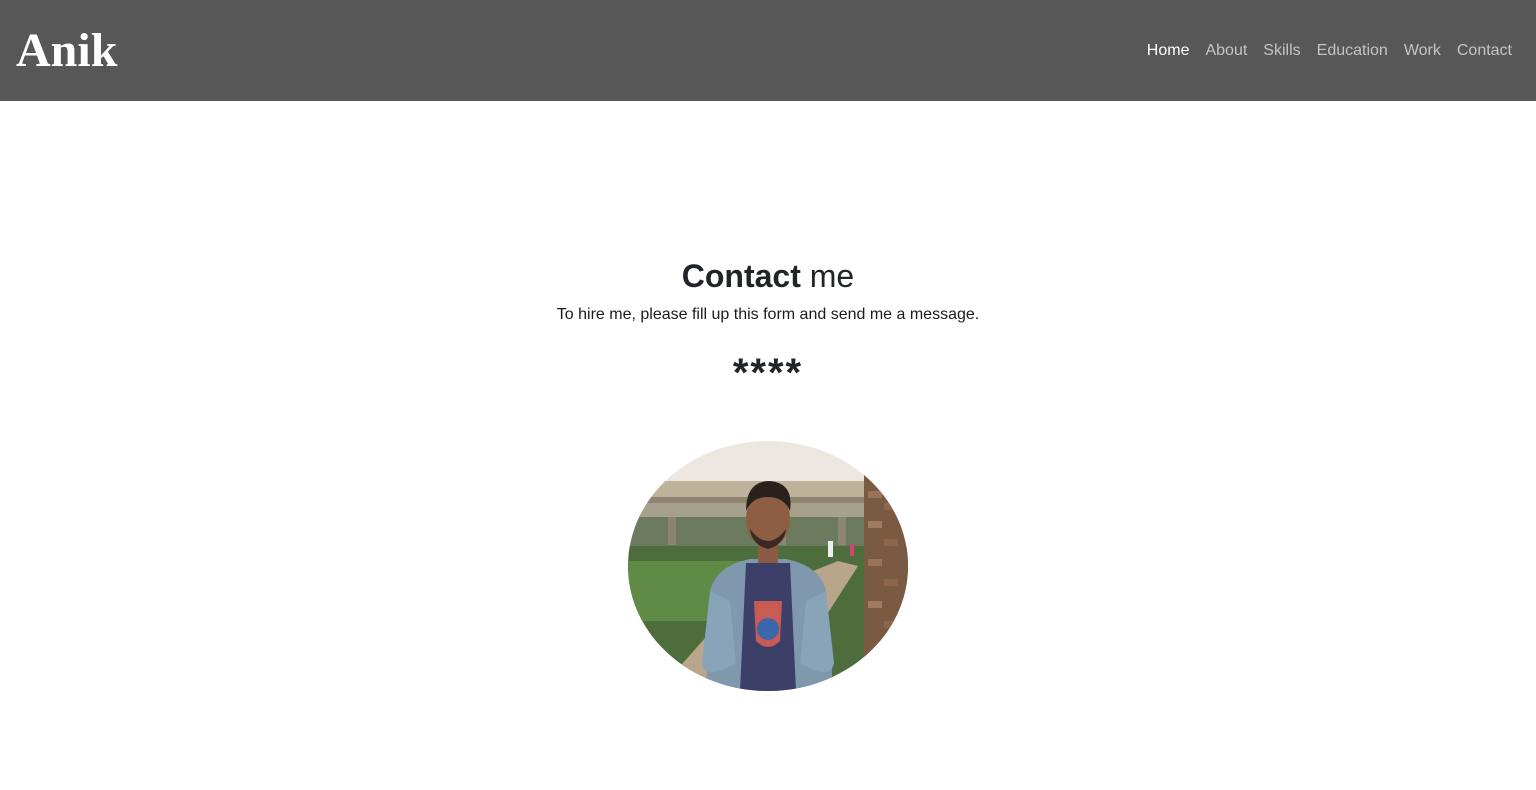  What do you see at coordinates (1422, 51) in the screenshot?
I see `nav-link-work: Work` at bounding box center [1422, 51].